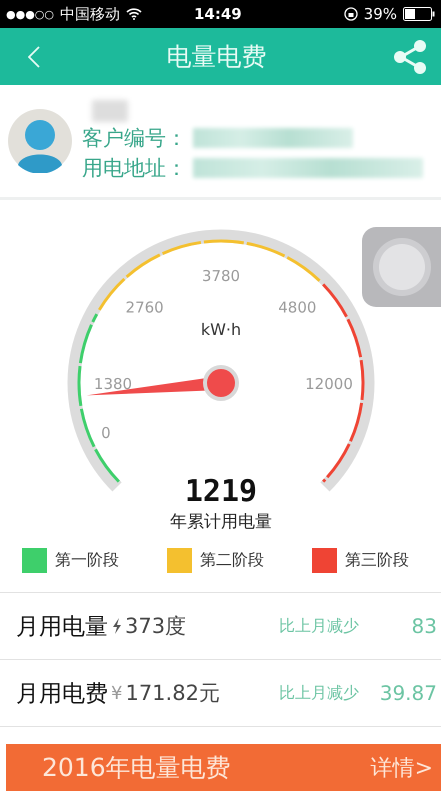 The image size is (441, 791). Describe the element at coordinates (116, 693) in the screenshot. I see `currency-sign: ¥` at that location.